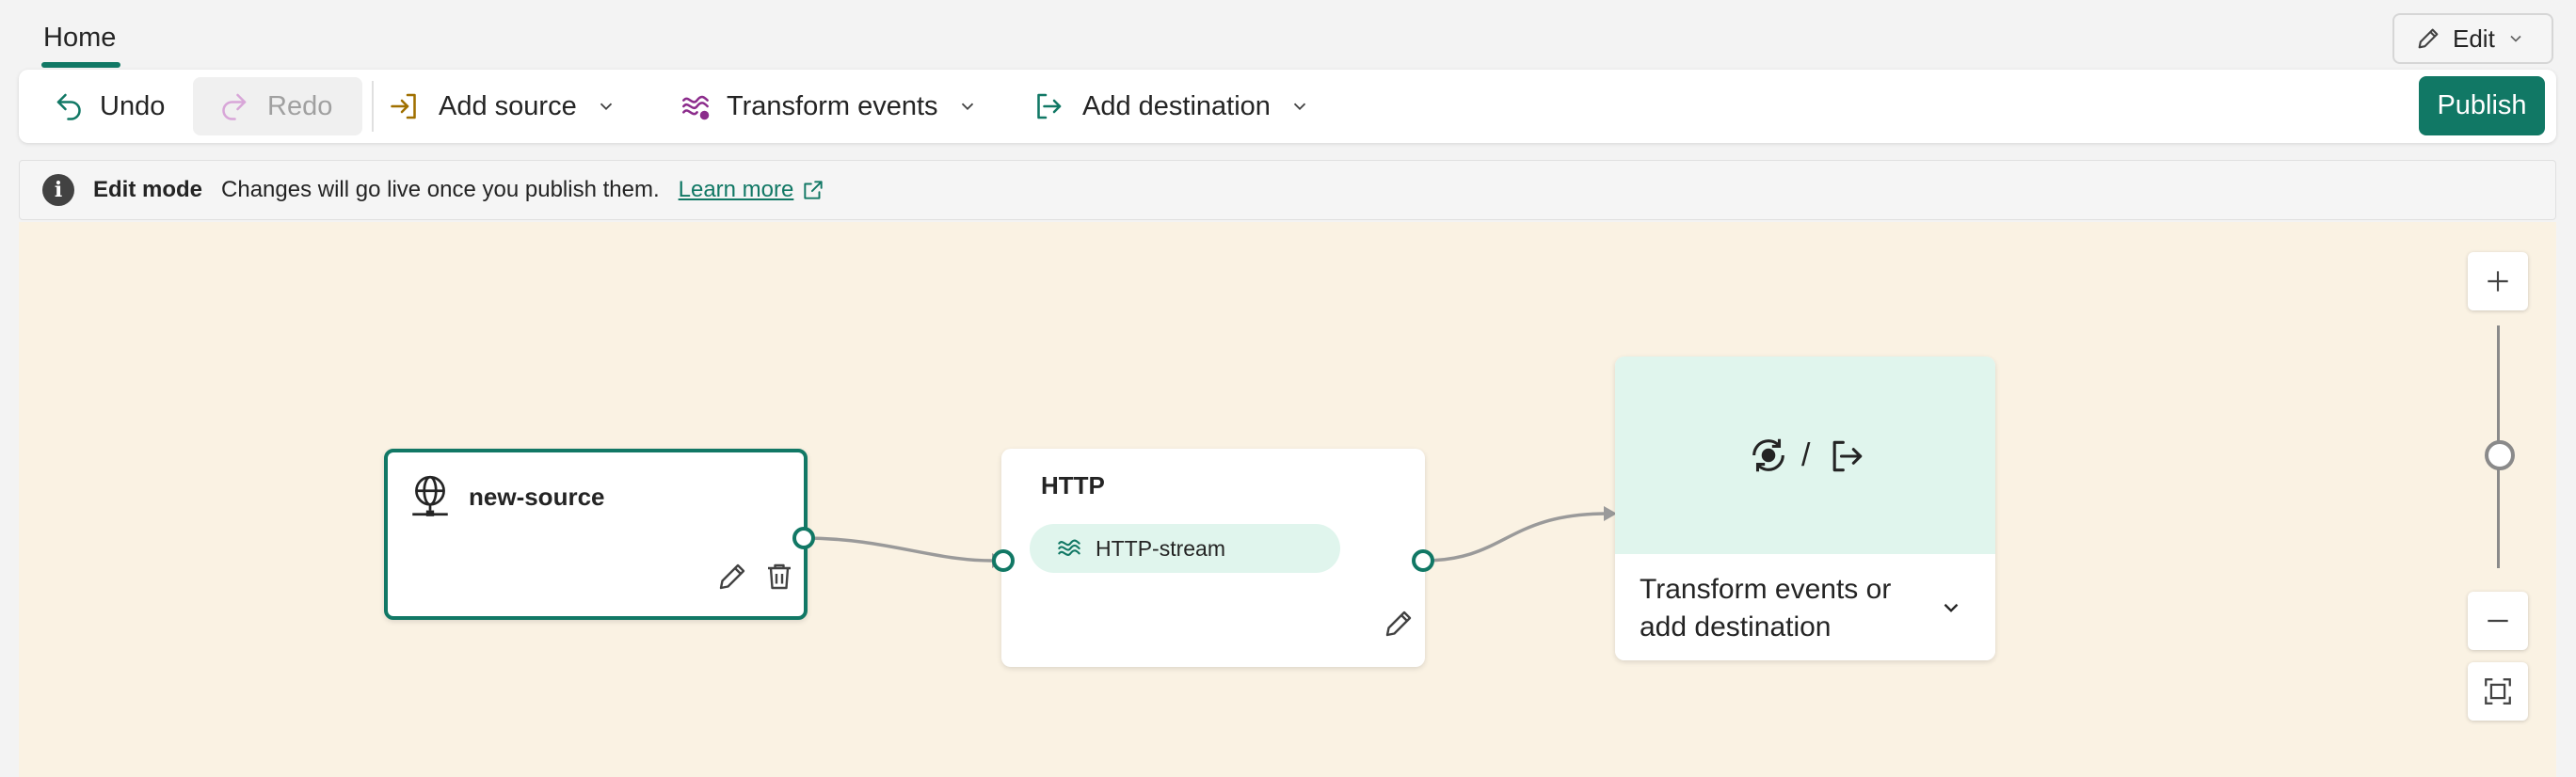 The width and height of the screenshot is (2576, 777). I want to click on destination-node-header: /, so click(1805, 456).